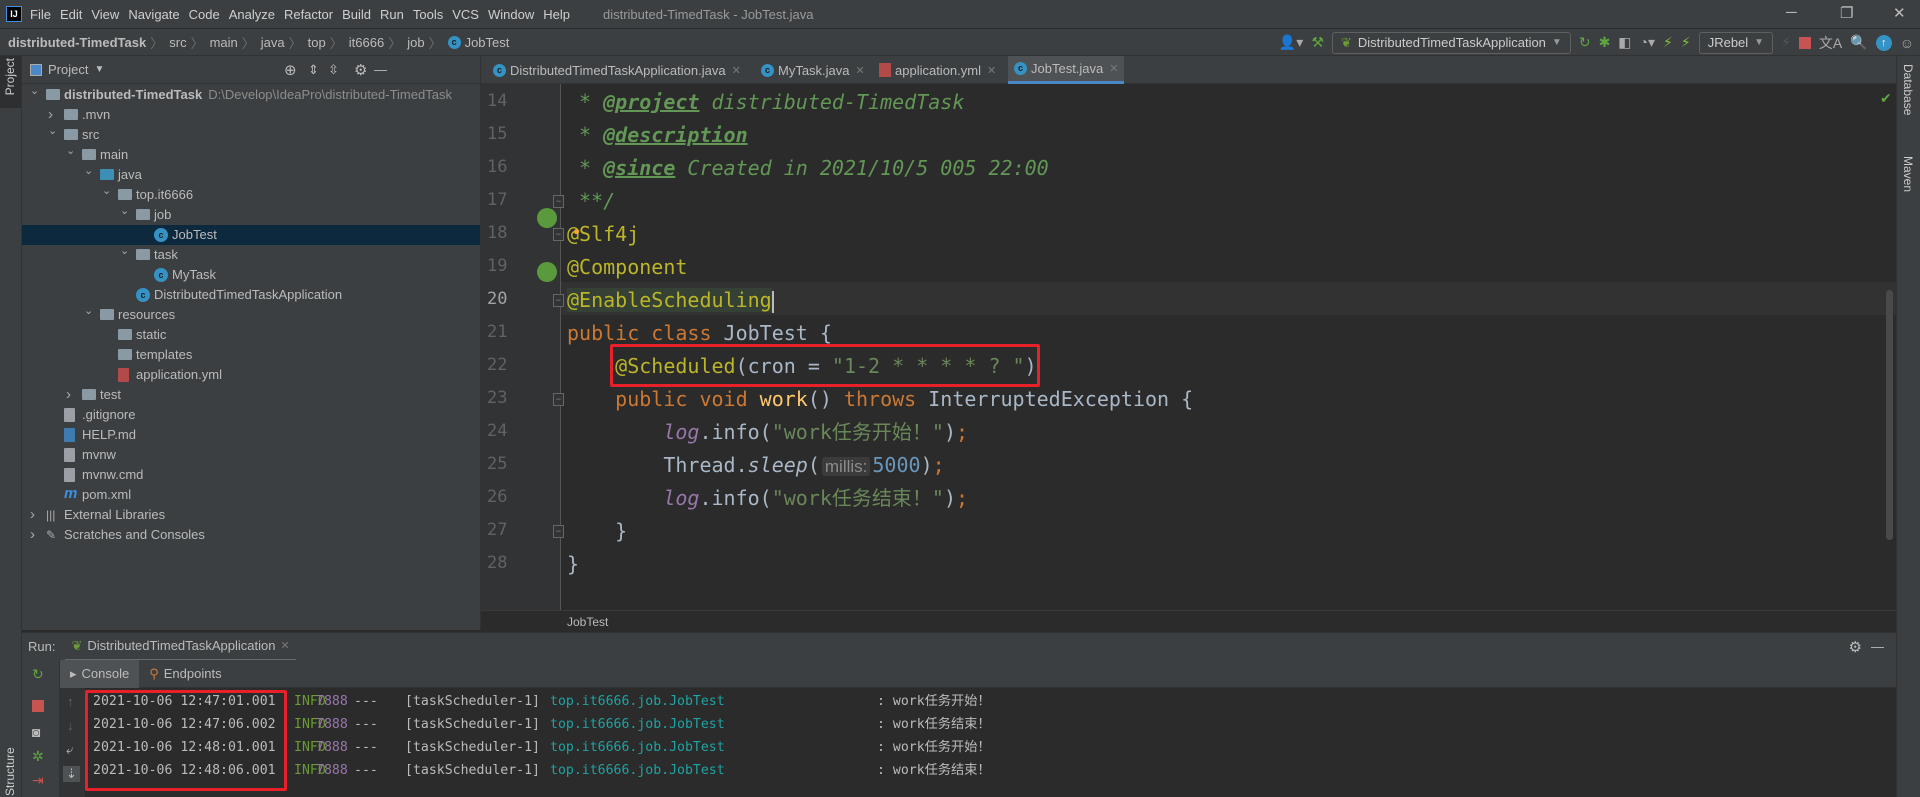  I want to click on coverage-icon: ◧, so click(1624, 42).